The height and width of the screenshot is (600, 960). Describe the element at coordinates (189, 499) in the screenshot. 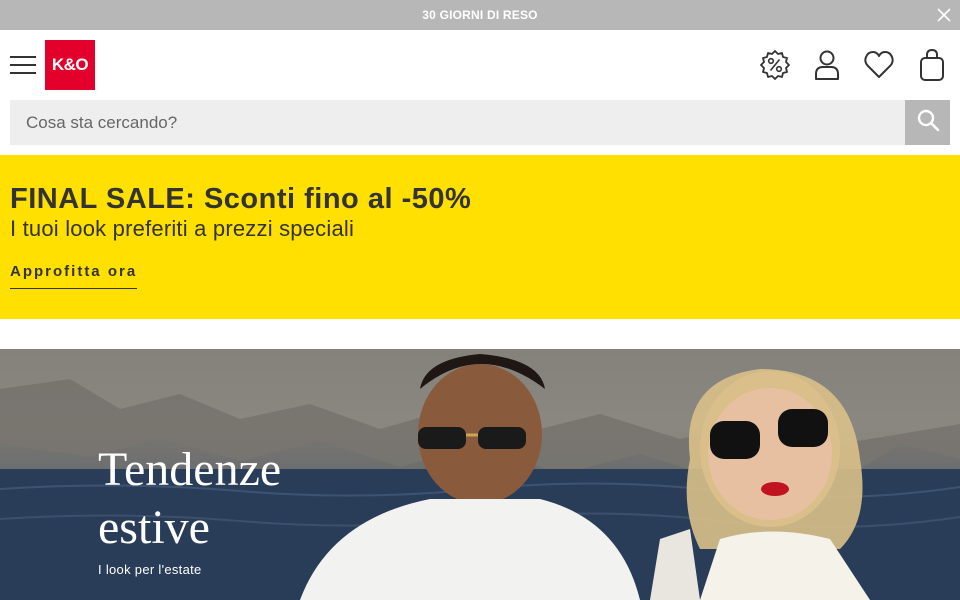

I see `hero-title: Tendenze estive` at that location.